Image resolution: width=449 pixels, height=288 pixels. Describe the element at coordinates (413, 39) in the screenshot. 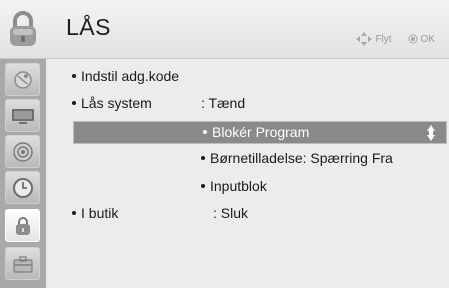

I see `ok-button-icon` at that location.